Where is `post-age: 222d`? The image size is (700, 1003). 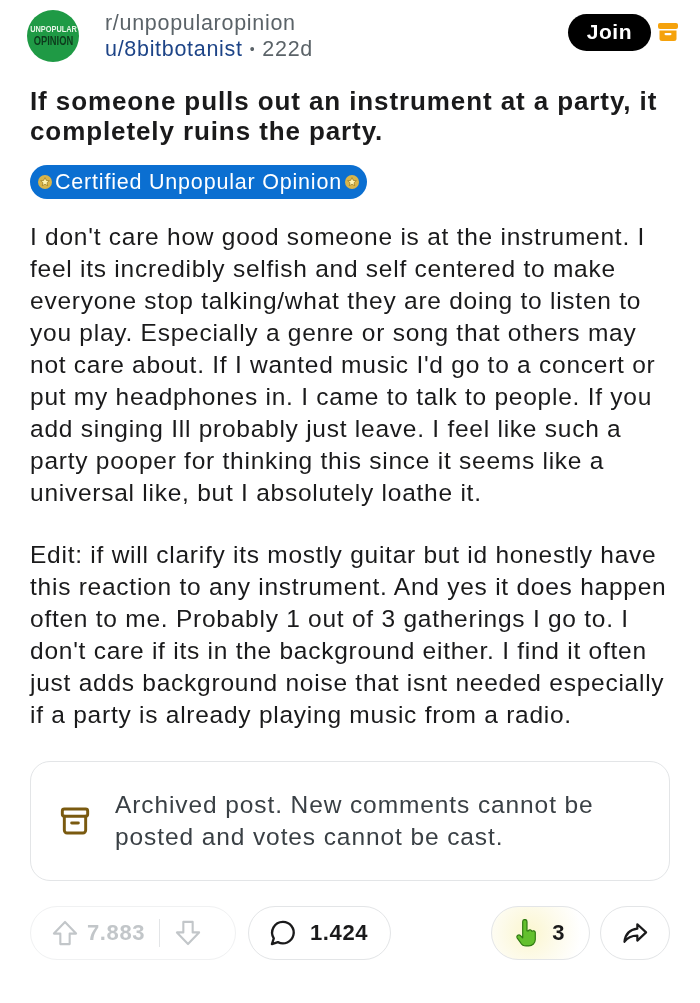 post-age: 222d is located at coordinates (287, 49).